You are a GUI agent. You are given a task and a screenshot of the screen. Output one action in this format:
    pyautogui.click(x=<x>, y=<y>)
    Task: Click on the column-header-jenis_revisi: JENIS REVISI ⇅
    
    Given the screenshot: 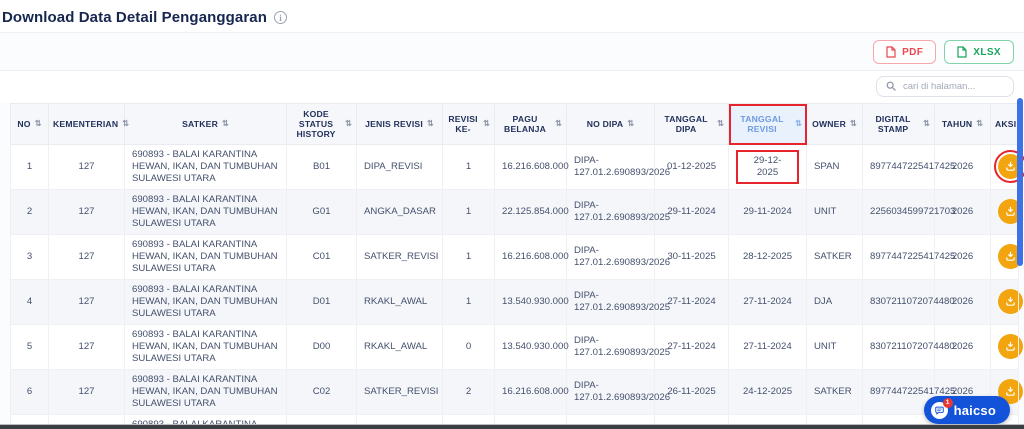 What is the action you would take?
    pyautogui.click(x=399, y=124)
    